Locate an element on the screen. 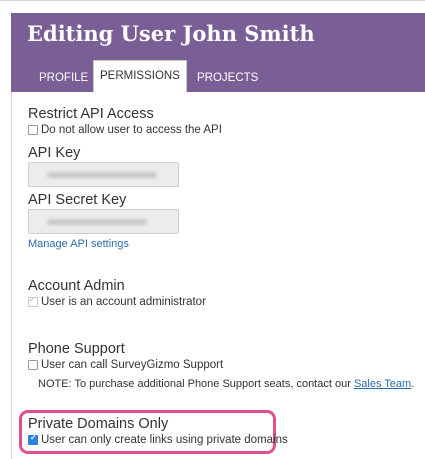 The height and width of the screenshot is (459, 425). restrict-api-label: Do not allow user to access the API is located at coordinates (131, 130).